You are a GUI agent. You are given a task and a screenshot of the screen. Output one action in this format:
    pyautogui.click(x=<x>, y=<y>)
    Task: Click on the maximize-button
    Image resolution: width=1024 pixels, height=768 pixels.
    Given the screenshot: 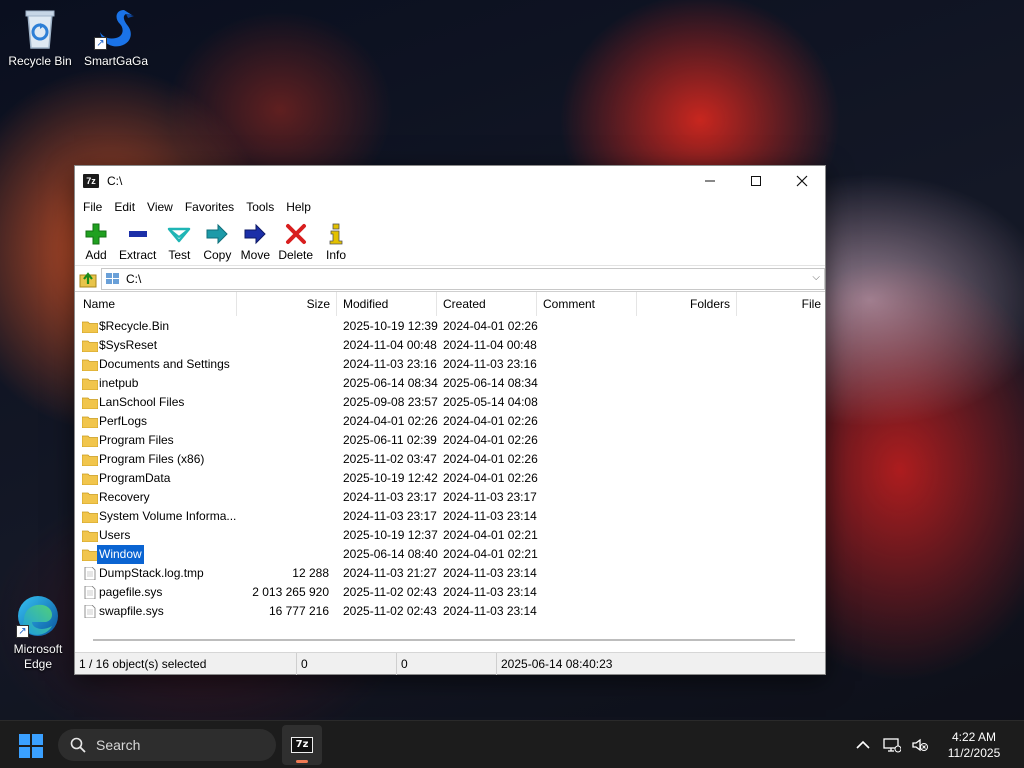 What is the action you would take?
    pyautogui.click(x=756, y=181)
    